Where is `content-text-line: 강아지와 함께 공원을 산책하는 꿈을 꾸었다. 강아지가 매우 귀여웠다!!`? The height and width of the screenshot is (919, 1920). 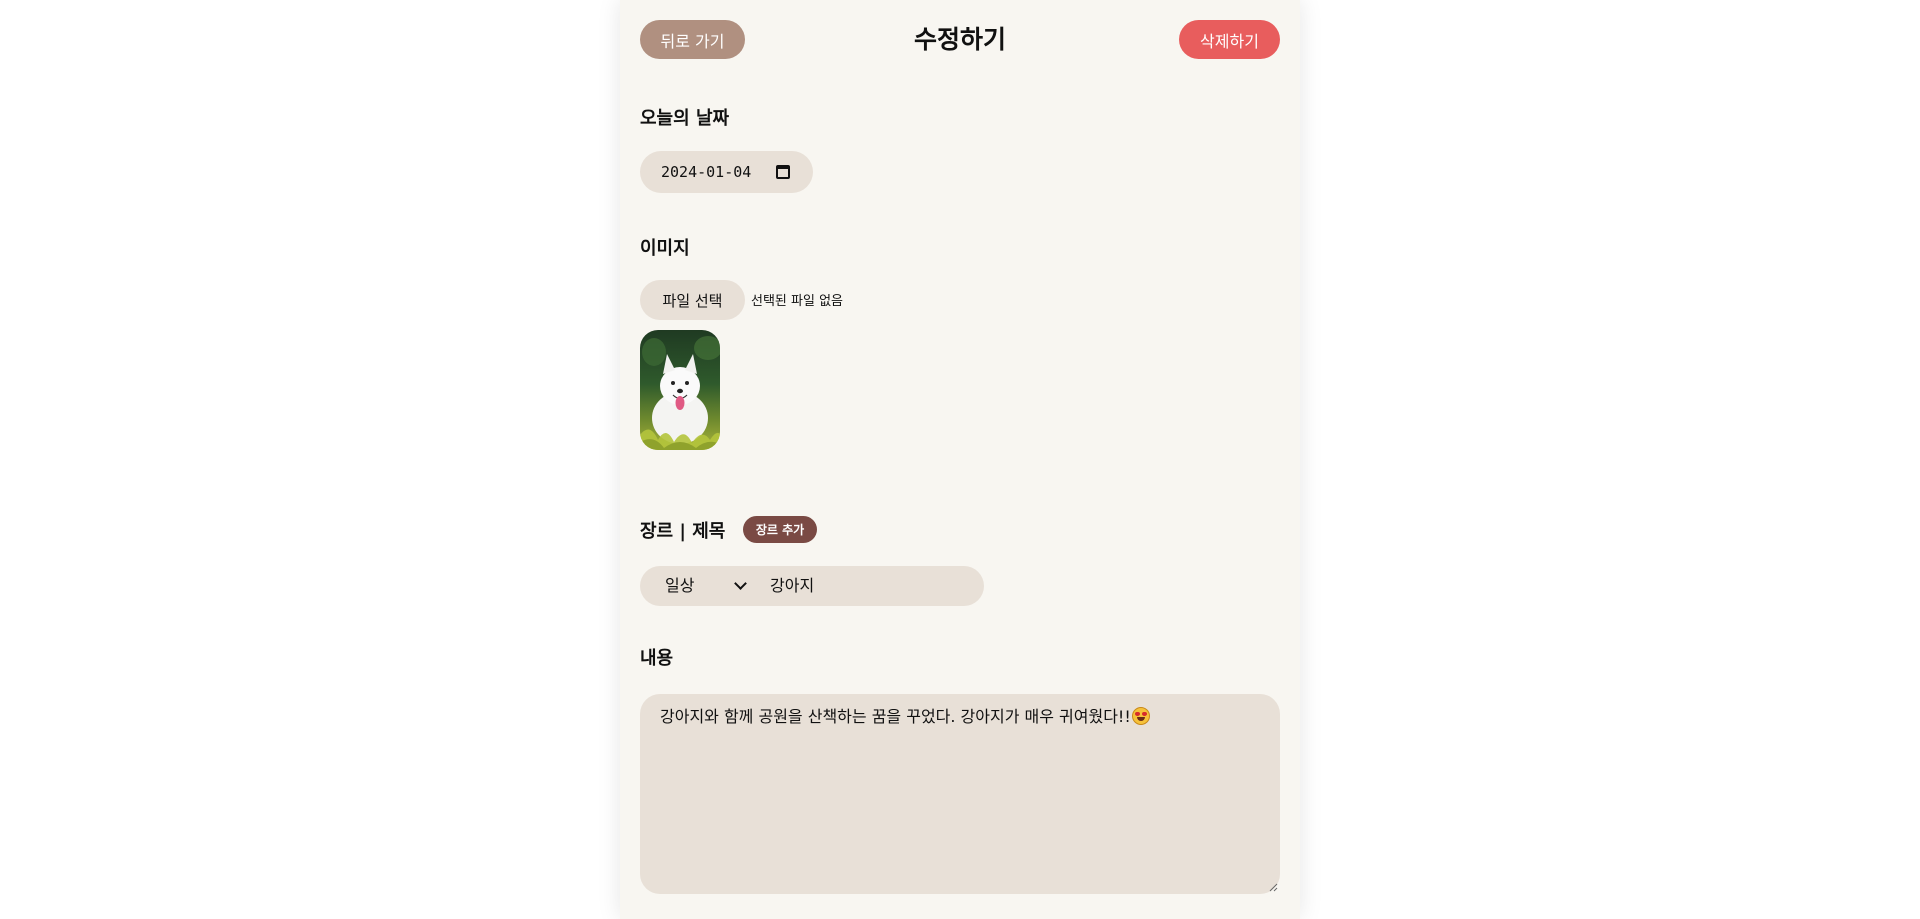
content-text-line: 강아지와 함께 공원을 산책하는 꿈을 꾸었다. 강아지가 매우 귀여웠다!! is located at coordinates (905, 715).